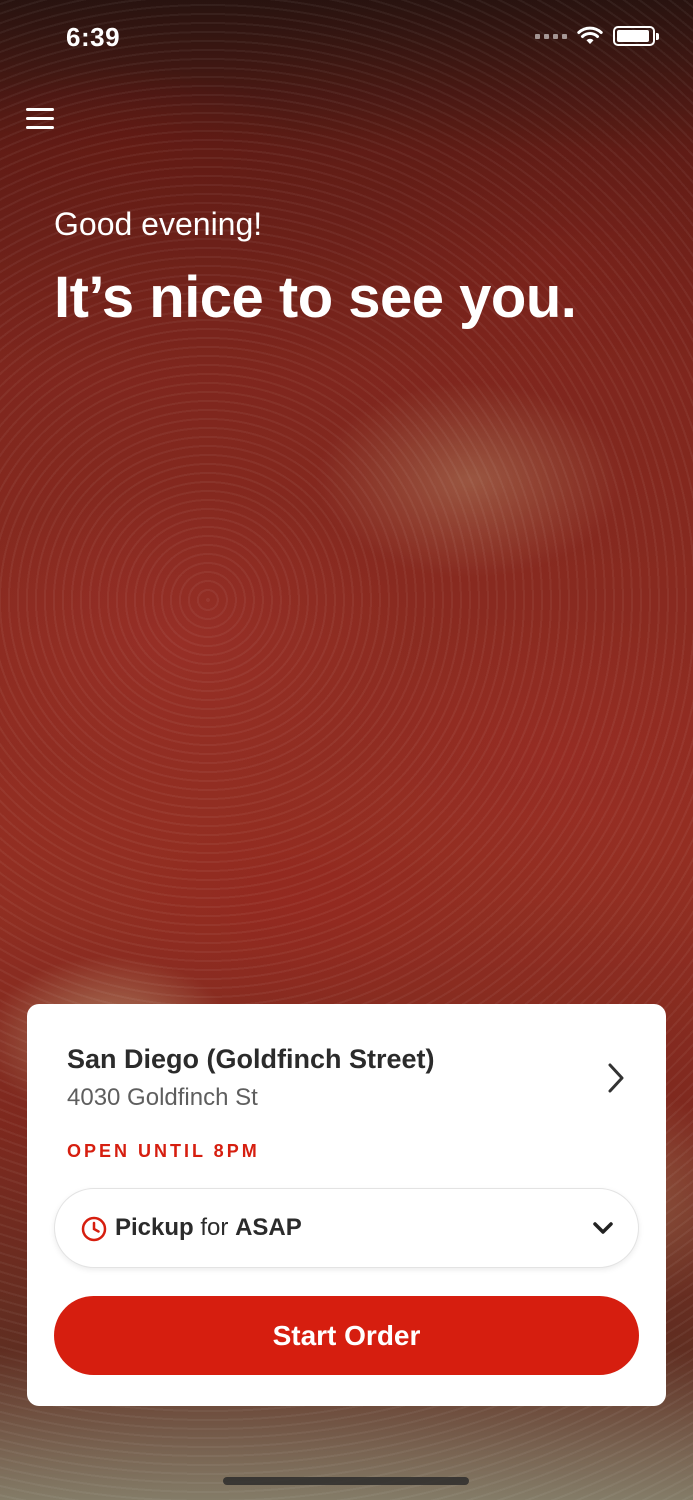 The width and height of the screenshot is (693, 1500). I want to click on signal-icon, so click(551, 36).